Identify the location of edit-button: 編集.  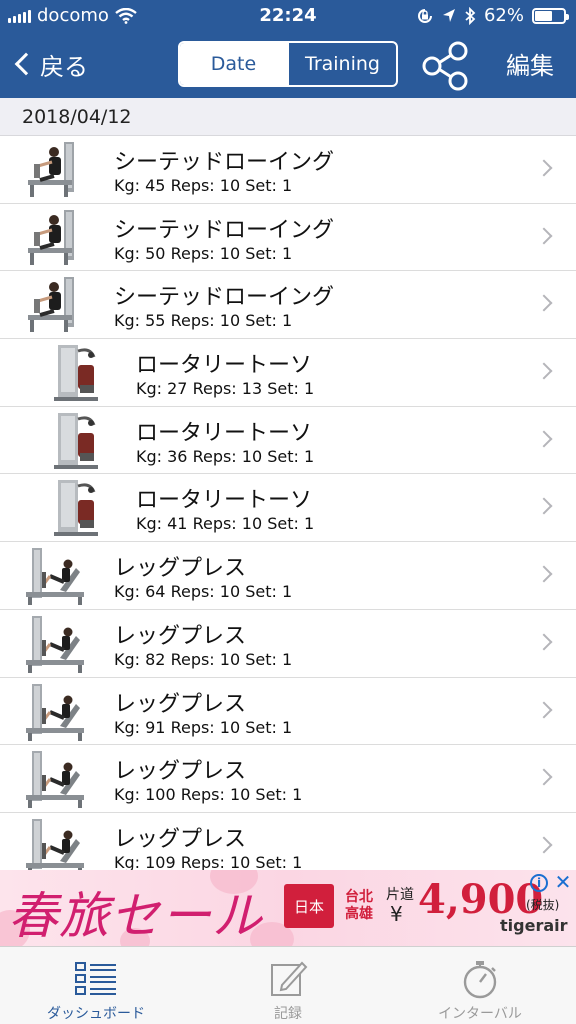
(530, 63).